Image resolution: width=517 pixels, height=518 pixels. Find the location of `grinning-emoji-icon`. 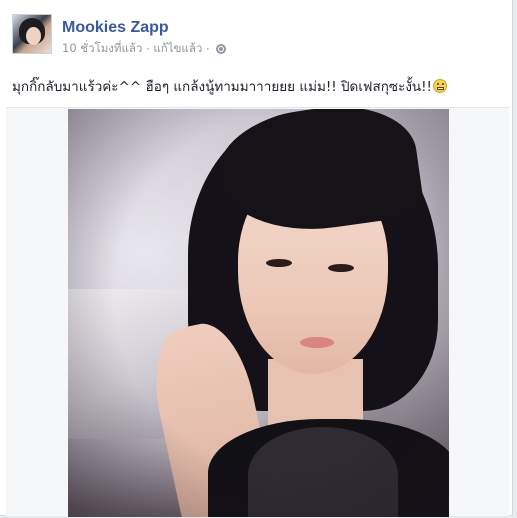

grinning-emoji-icon is located at coordinates (439, 86).